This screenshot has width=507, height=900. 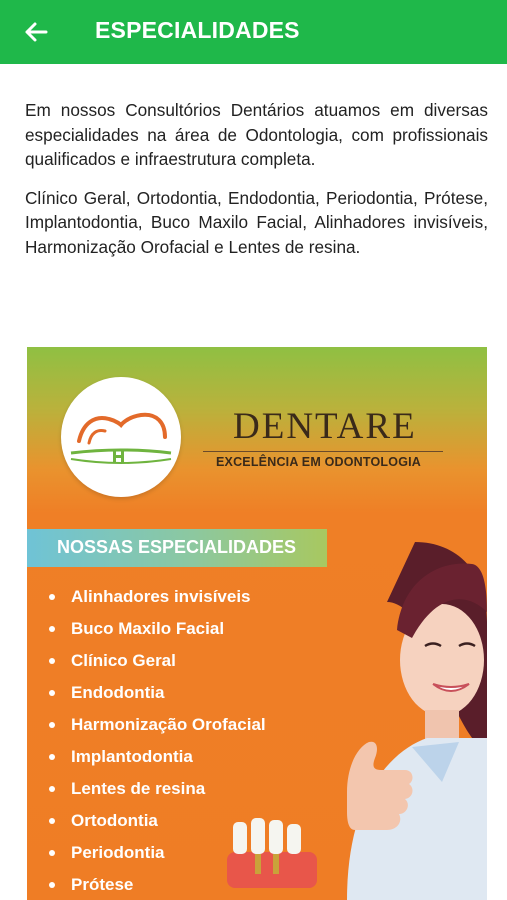 I want to click on dentare-logo-icon, so click(x=121, y=437).